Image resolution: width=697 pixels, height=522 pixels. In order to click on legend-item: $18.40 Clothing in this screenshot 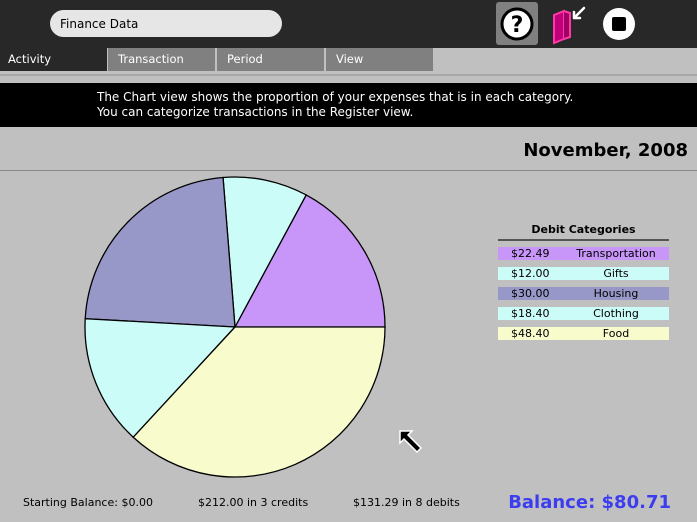, I will do `click(583, 313)`.